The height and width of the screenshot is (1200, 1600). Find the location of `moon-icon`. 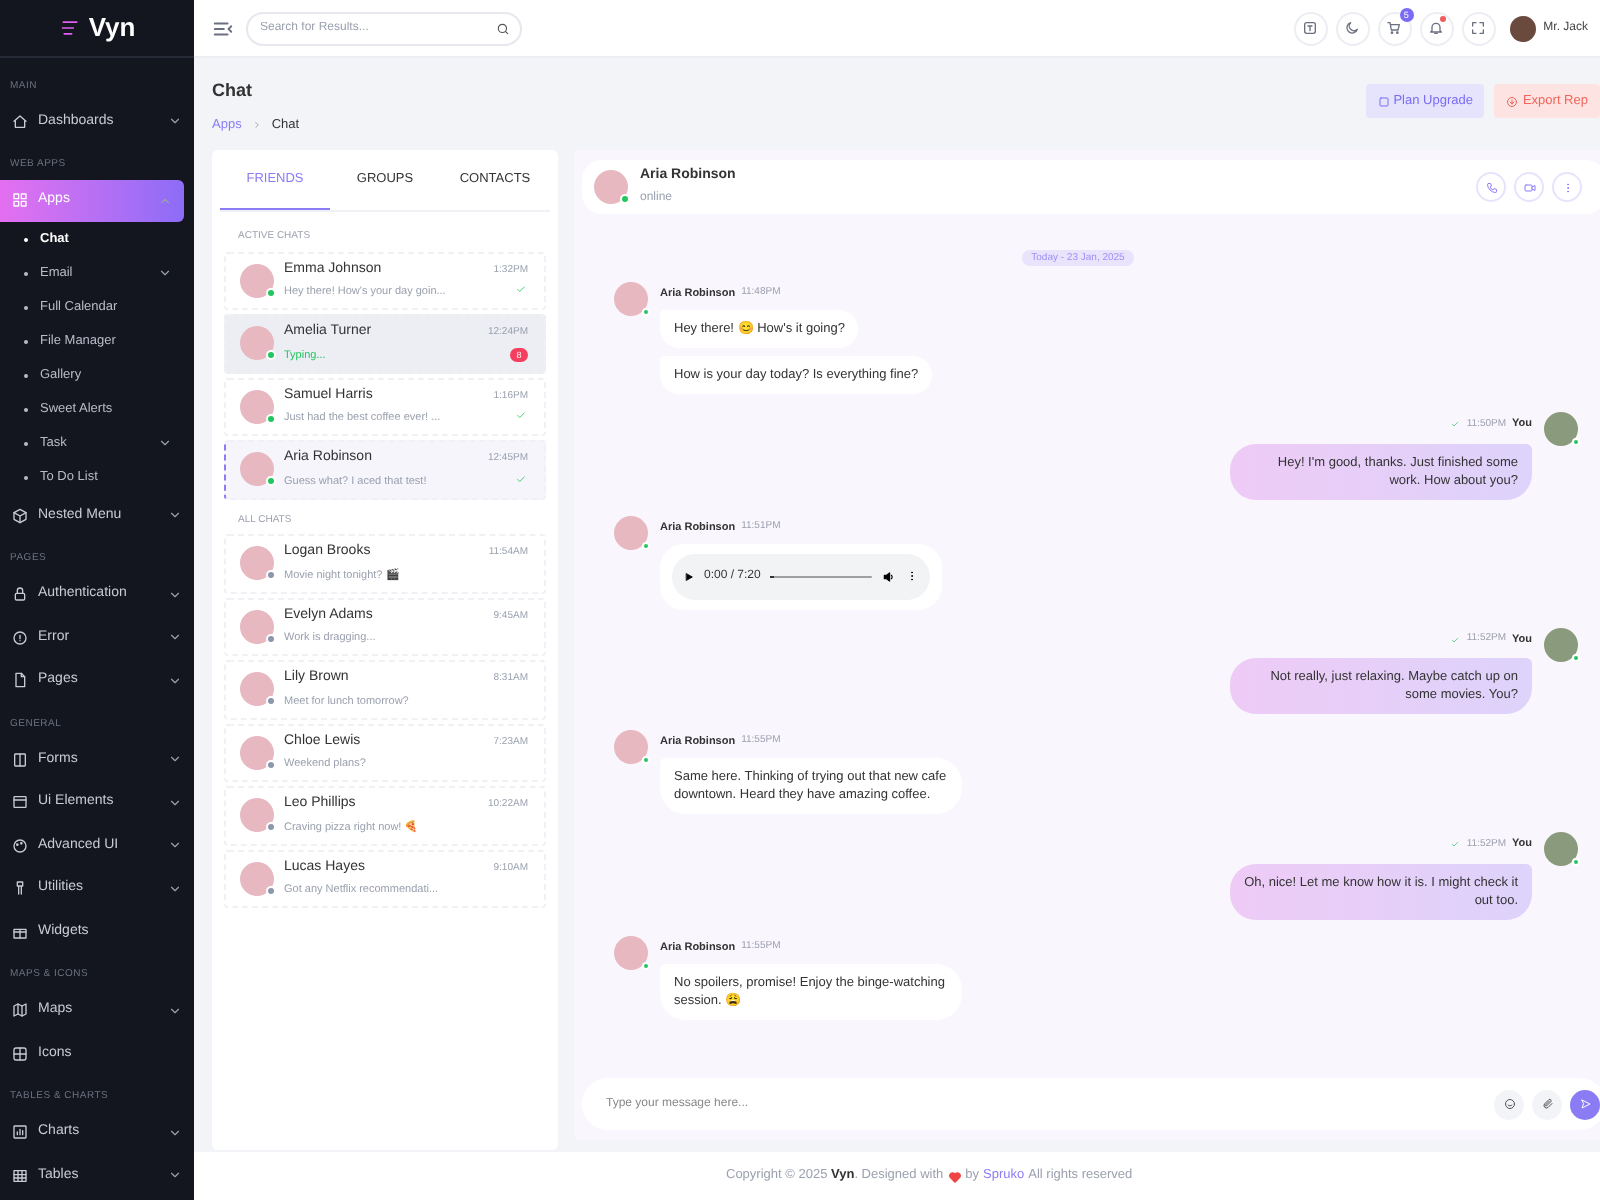

moon-icon is located at coordinates (1352, 28).